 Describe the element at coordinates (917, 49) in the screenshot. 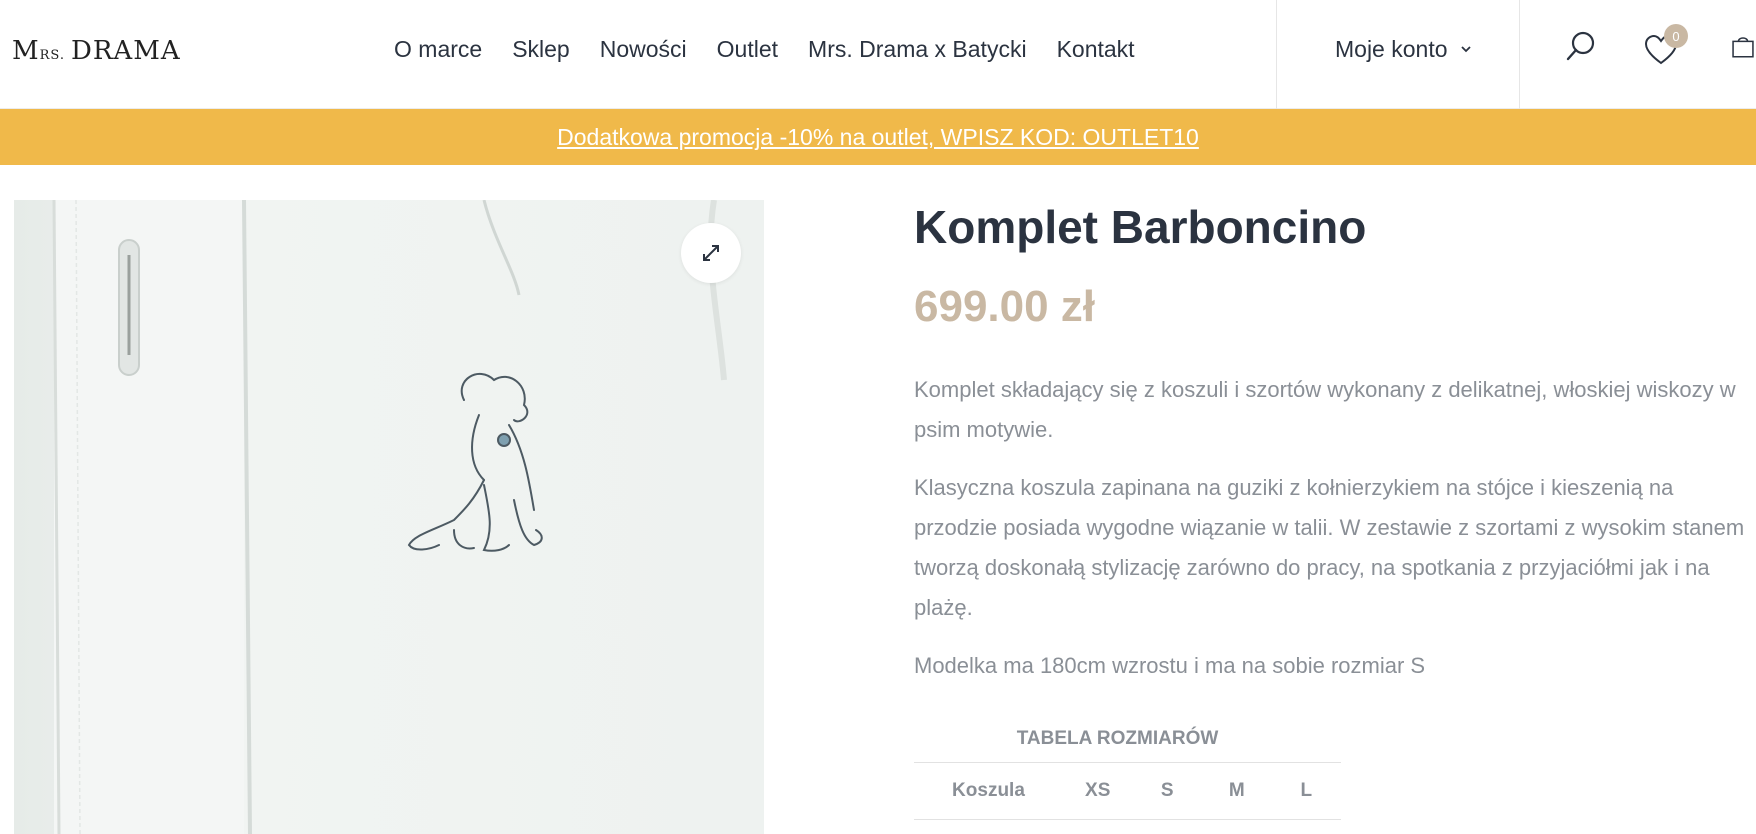

I see `nav-item-batycki: Mrs. Drama x Batycki` at that location.